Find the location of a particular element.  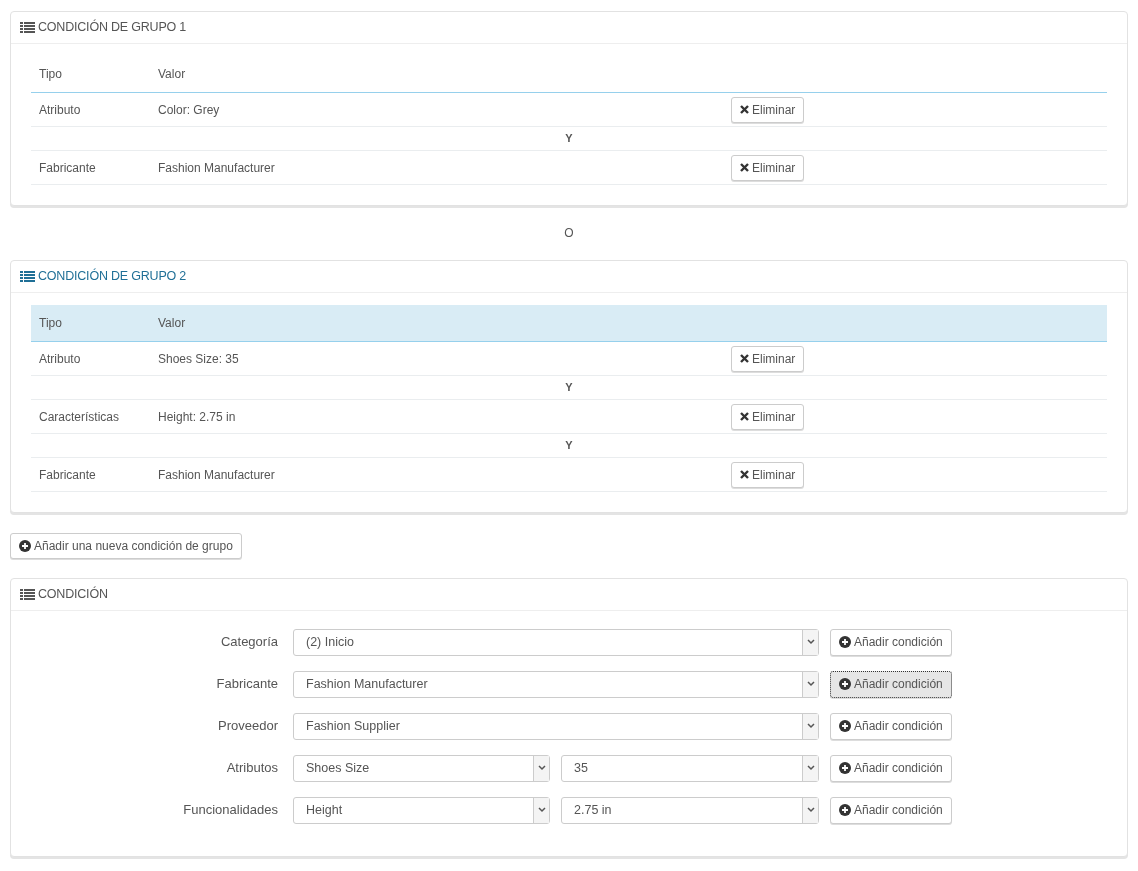

panel-title: CONDICIÓN DE GRUPO 1 is located at coordinates (112, 27).